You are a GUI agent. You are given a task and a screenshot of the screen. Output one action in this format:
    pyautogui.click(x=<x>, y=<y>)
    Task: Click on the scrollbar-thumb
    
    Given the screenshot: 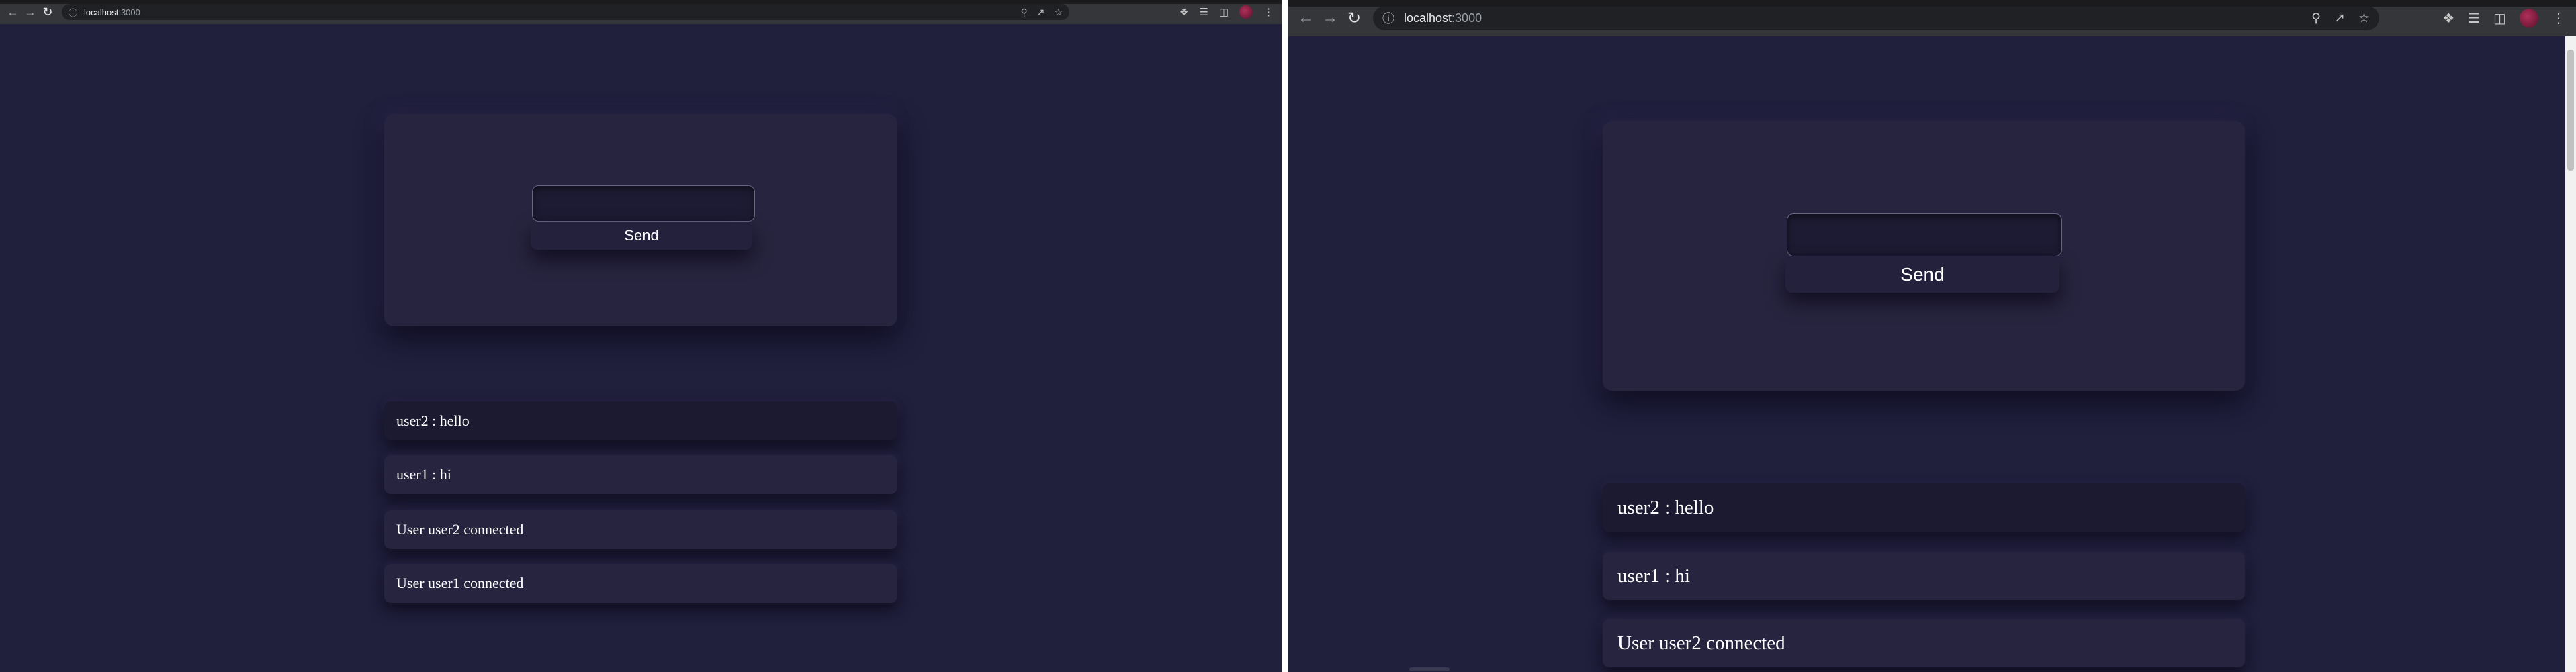 What is the action you would take?
    pyautogui.click(x=2570, y=110)
    